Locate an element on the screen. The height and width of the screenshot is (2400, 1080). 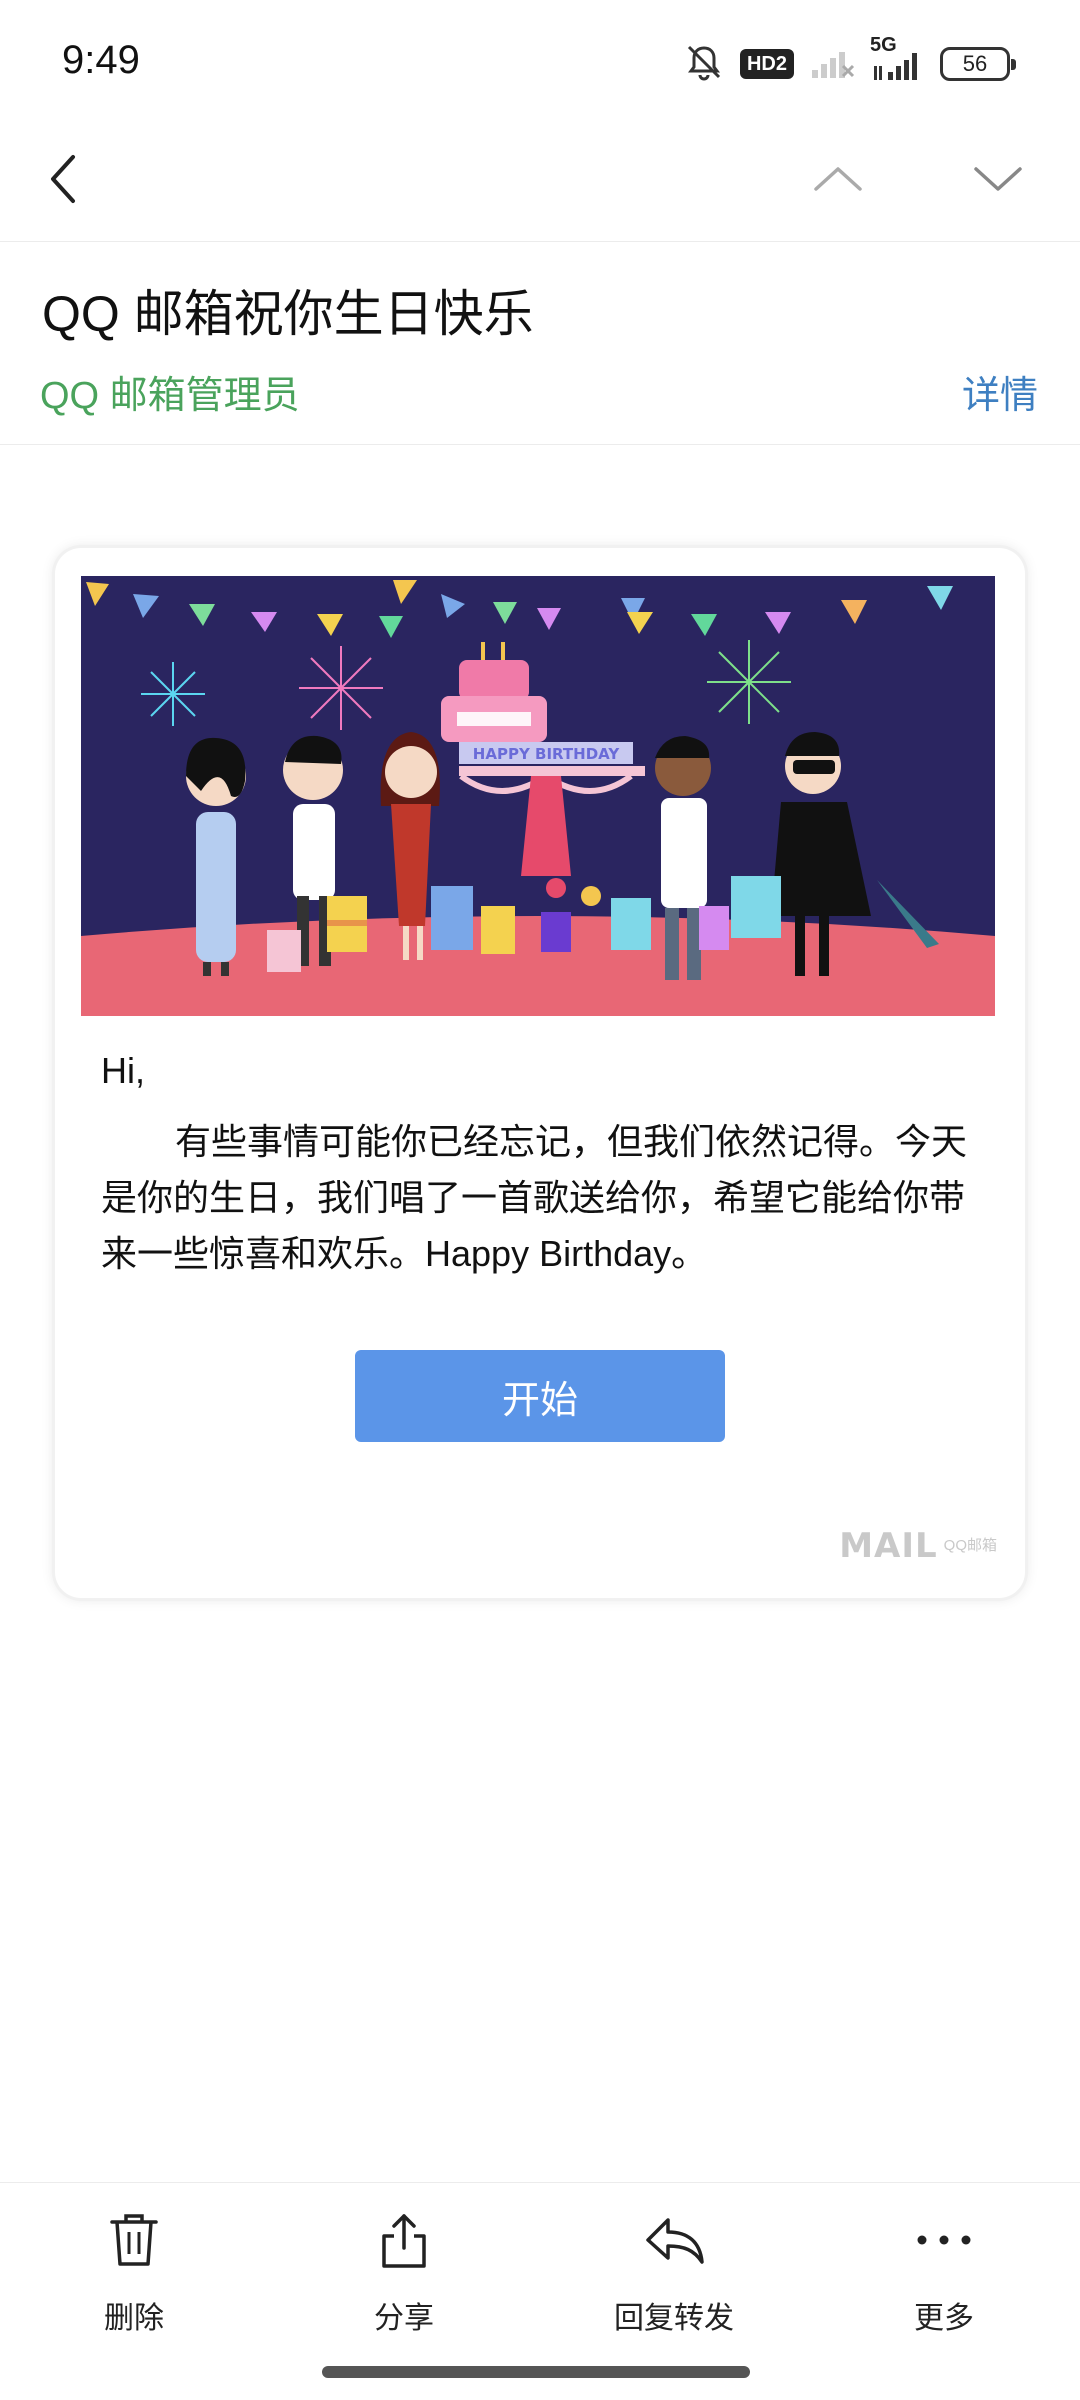
more-button: 更多 is located at coordinates (944, 2282).